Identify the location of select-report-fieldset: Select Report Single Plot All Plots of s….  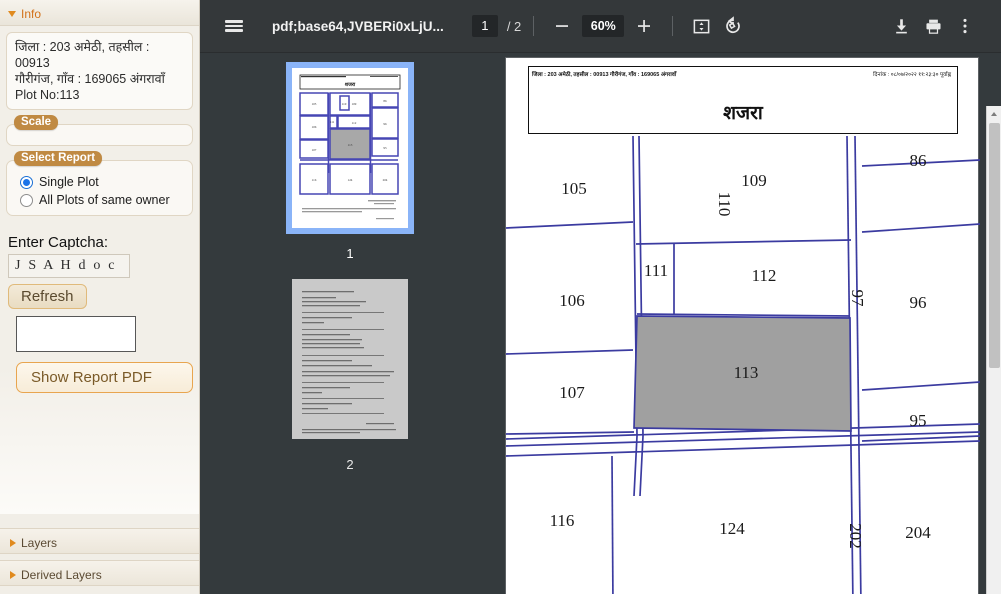
(99, 183).